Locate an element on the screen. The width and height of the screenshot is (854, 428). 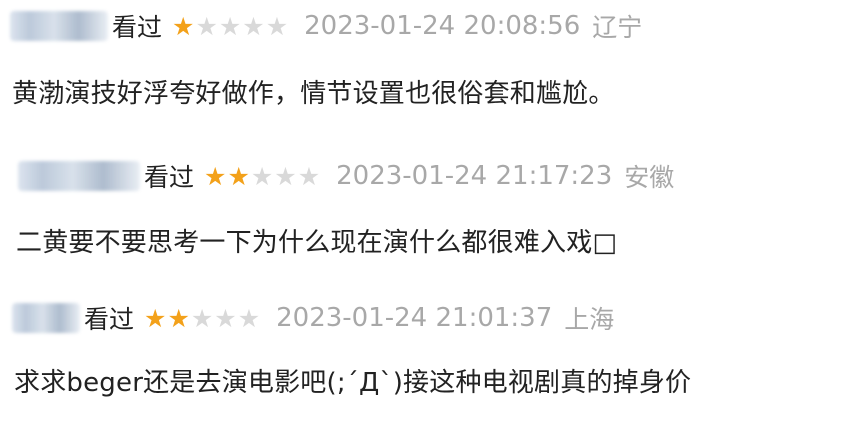
review-text: 二黄要不要思考一下为什么现在演什么都很难入戏□ is located at coordinates (317, 243).